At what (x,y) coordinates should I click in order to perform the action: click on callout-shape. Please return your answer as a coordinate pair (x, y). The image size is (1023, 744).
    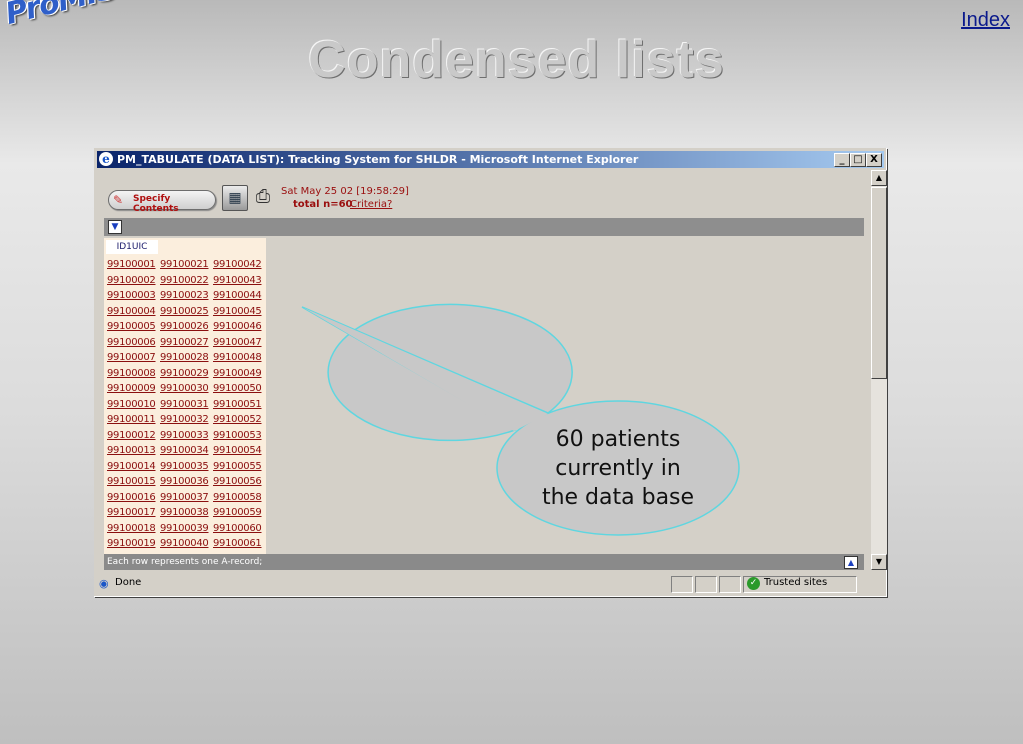
    Looking at the image, I should click on (520, 419).